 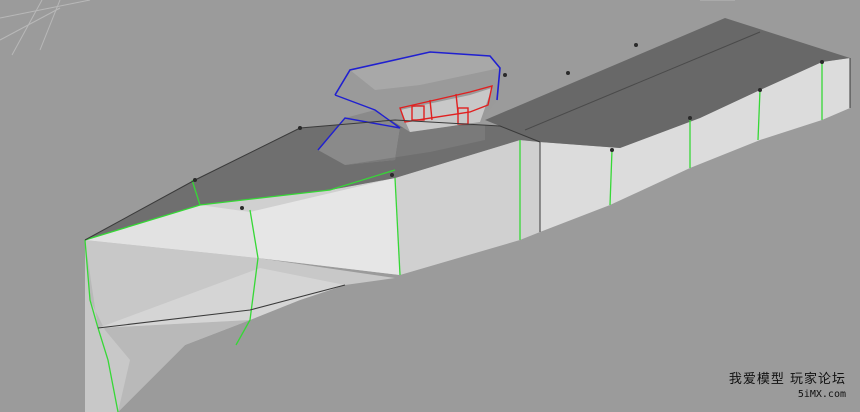 I want to click on watermark: 我爱模型 玩家论坛 5iMX.com, so click(x=787, y=385).